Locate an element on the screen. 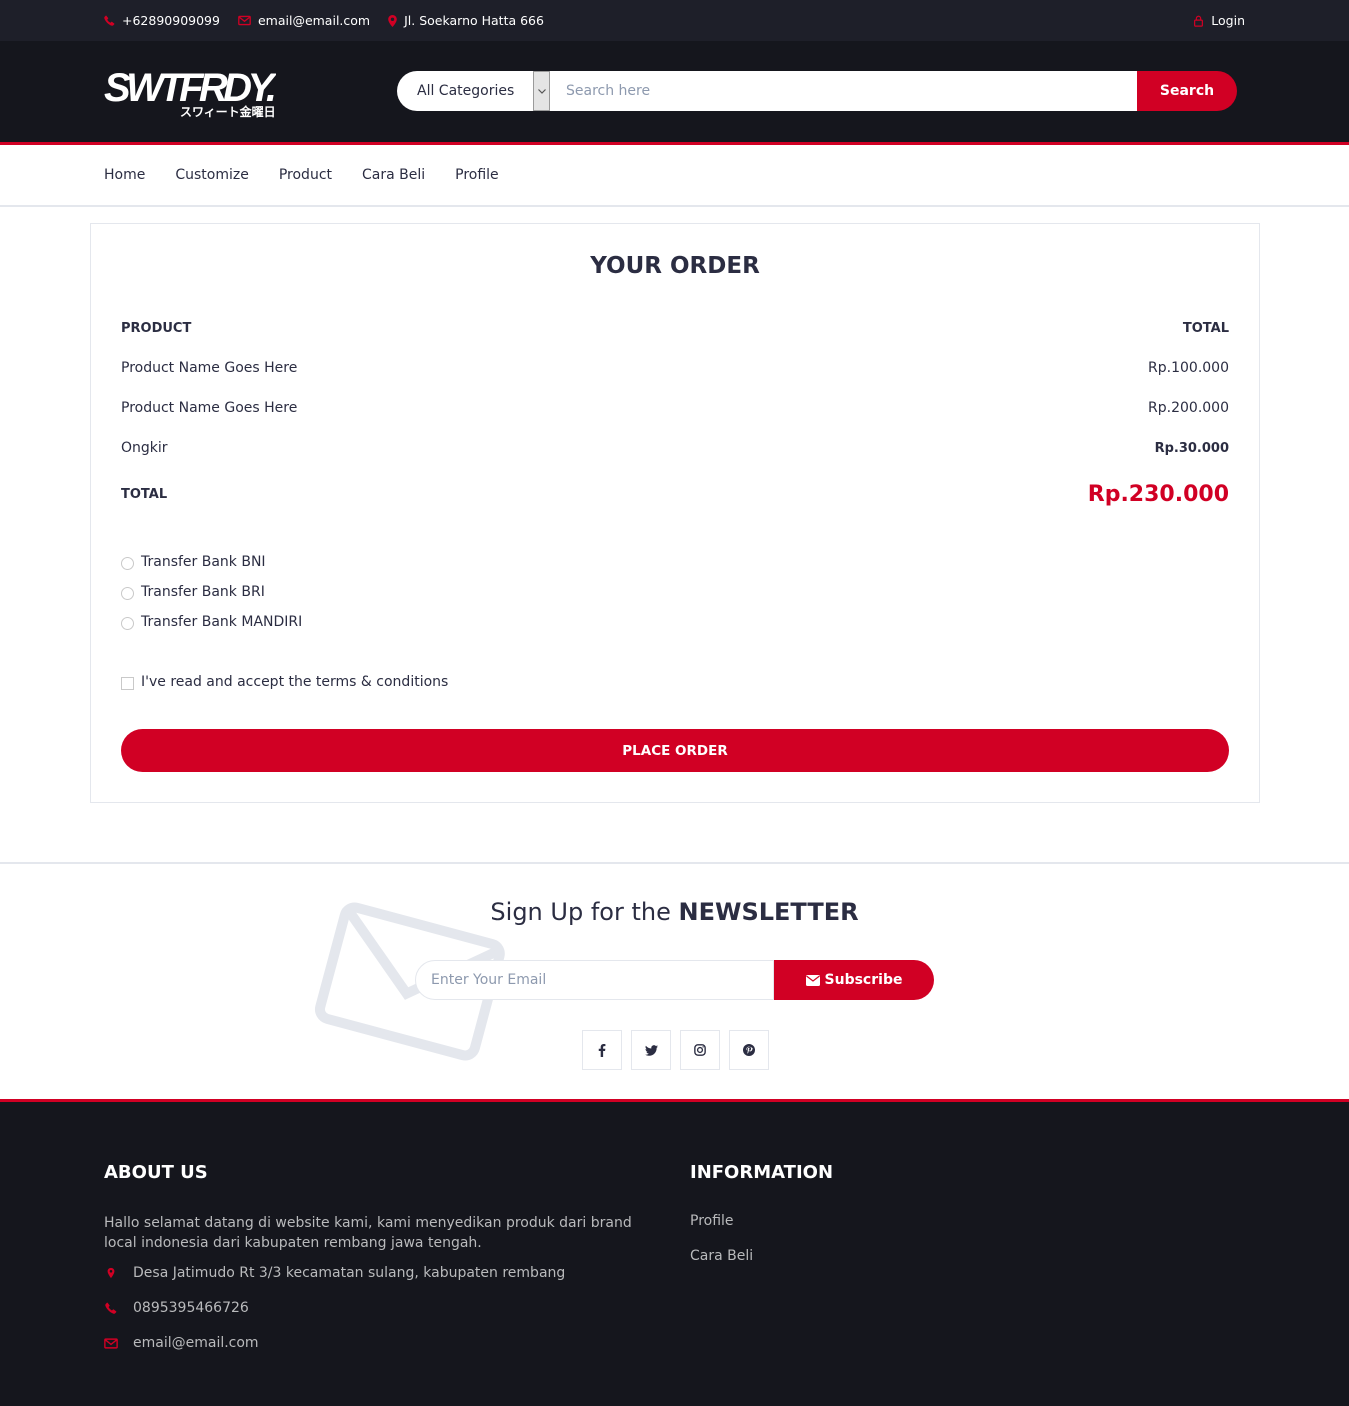 Image resolution: width=1349 pixels, height=1406 pixels. nav-item-cara-beli: Cara Beli is located at coordinates (393, 175).